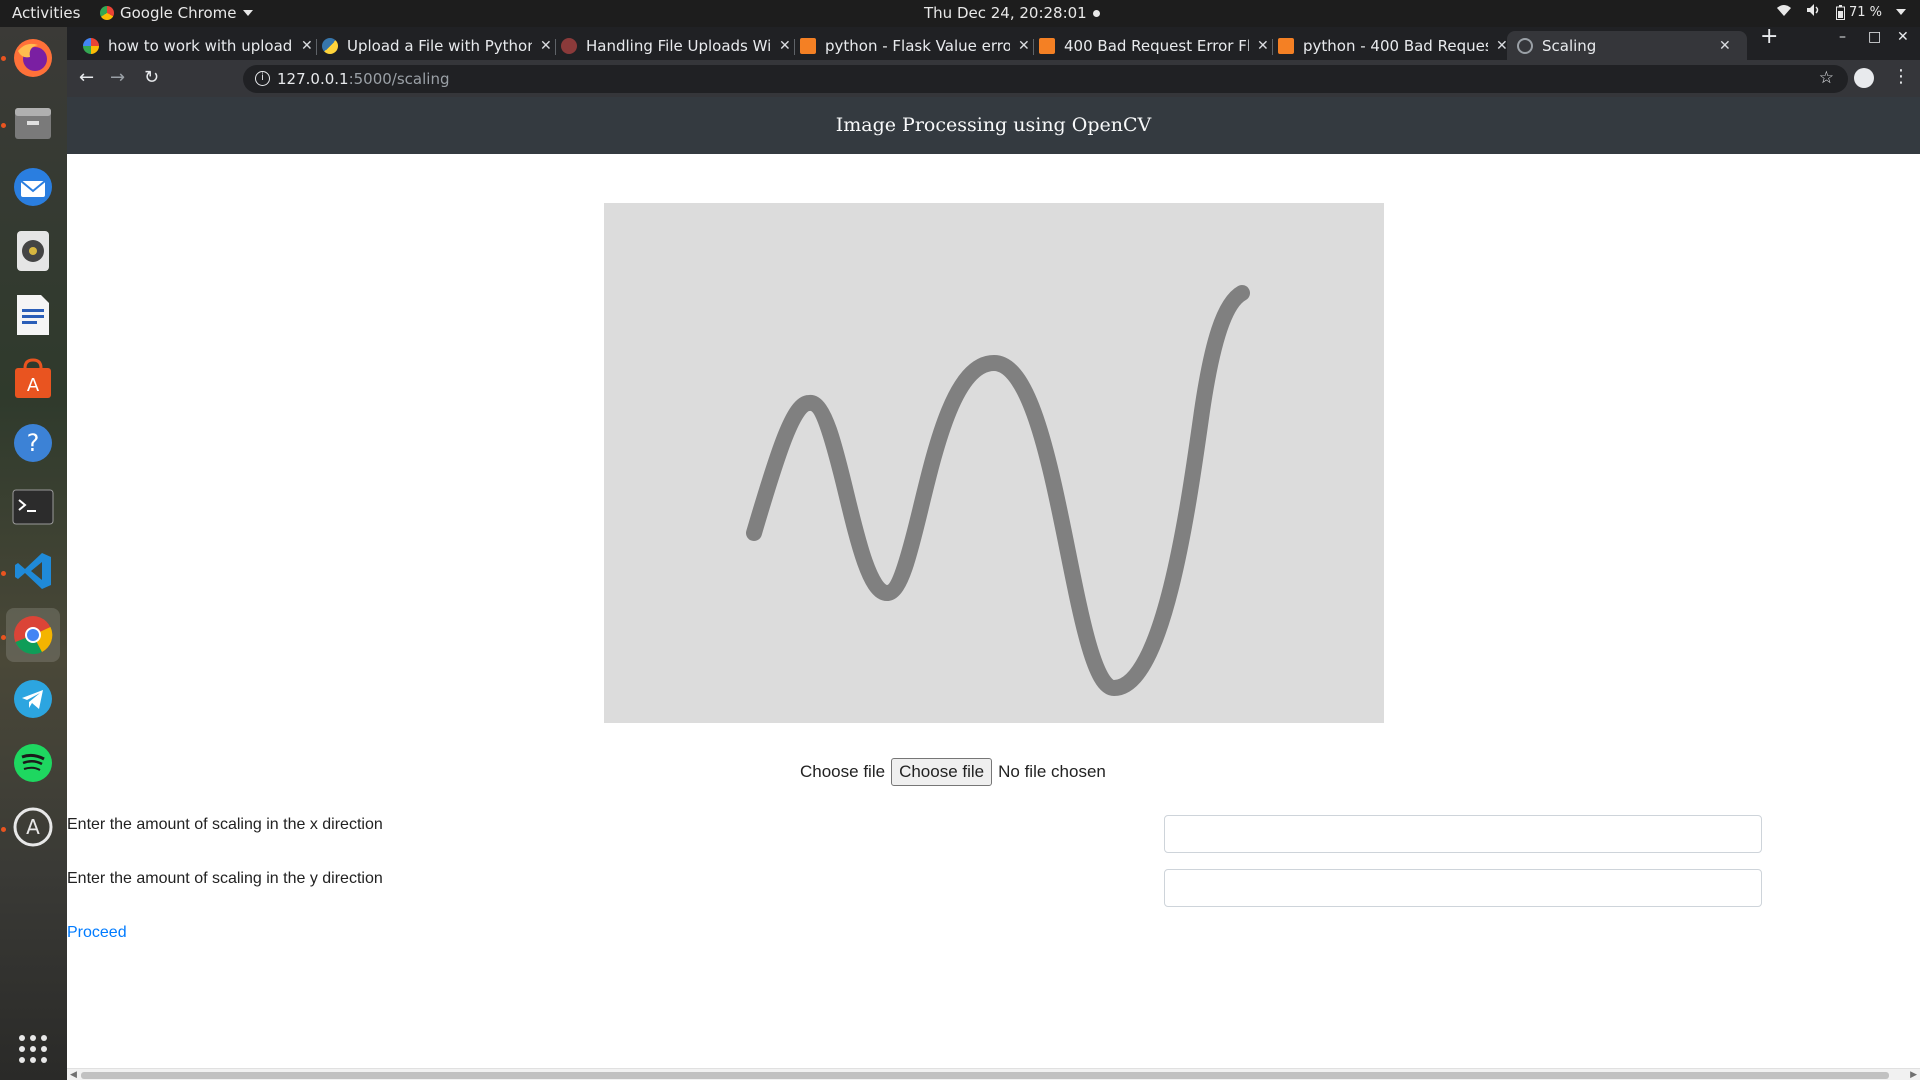  Describe the element at coordinates (262, 78) in the screenshot. I see `info-icon: i` at that location.